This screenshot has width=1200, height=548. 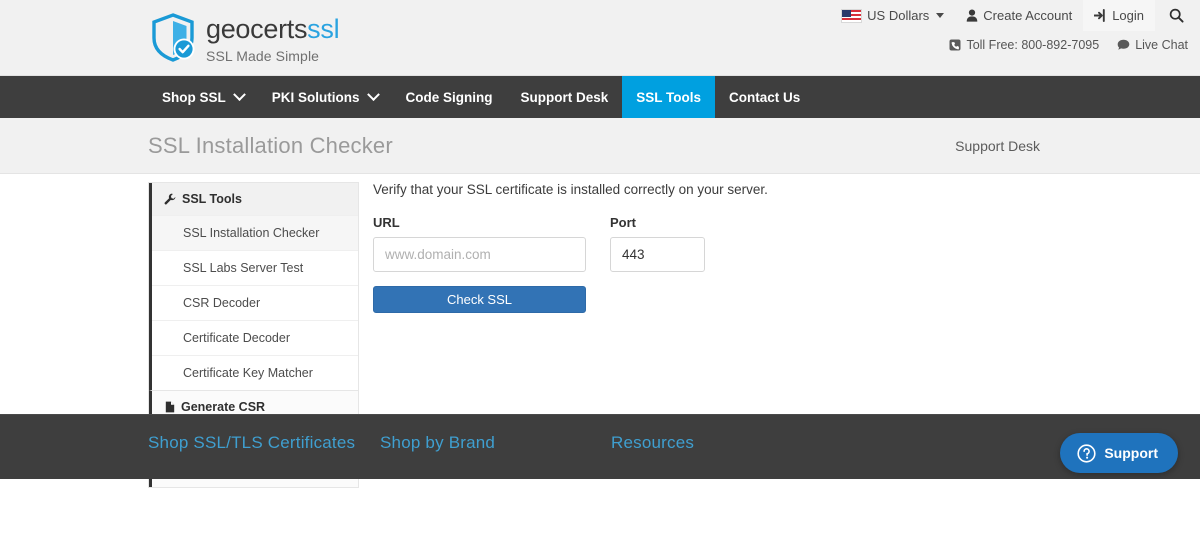 I want to click on logo-tagline: SSL Made Simple, so click(x=263, y=56).